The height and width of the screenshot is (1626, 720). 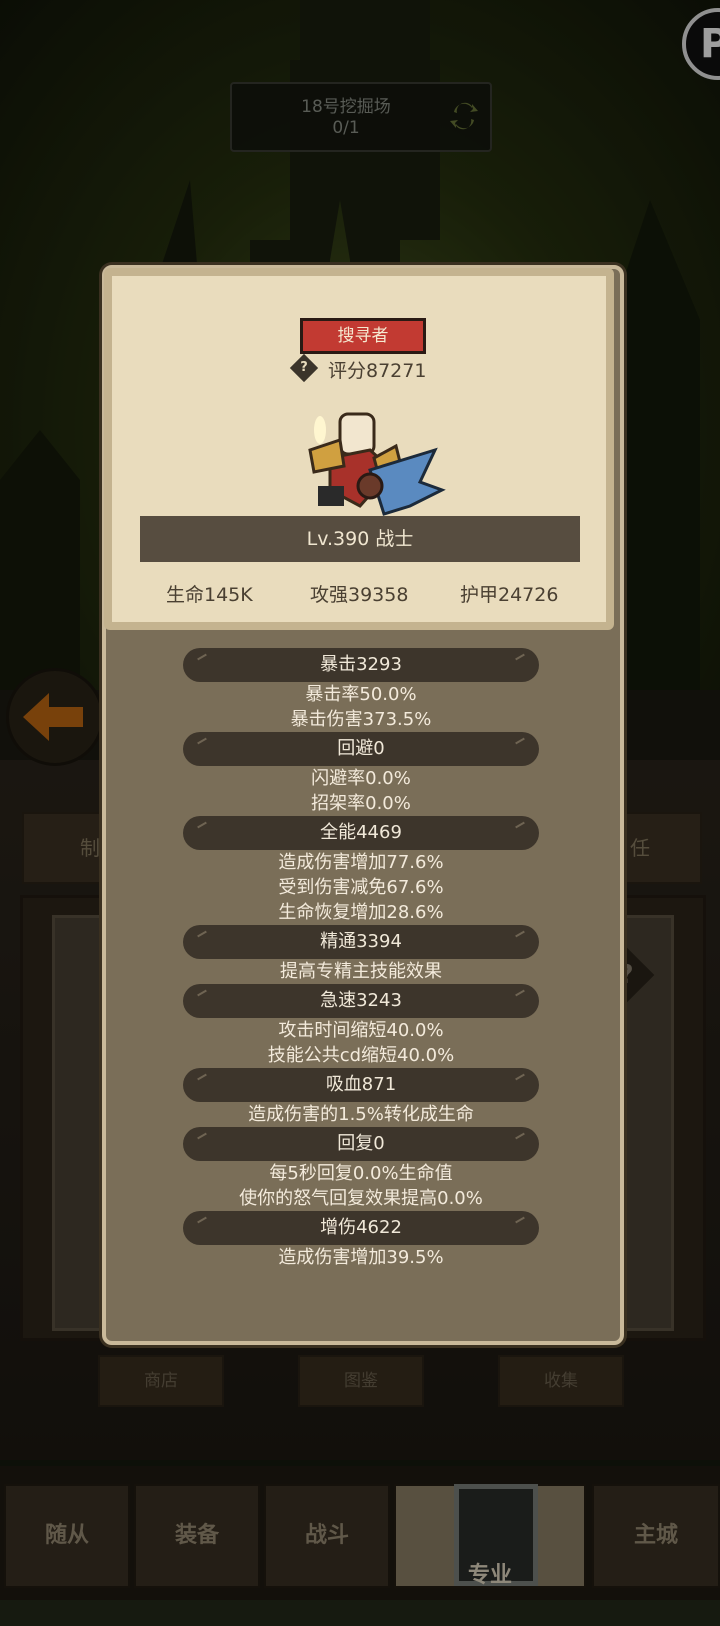 I want to click on hp-stat: 生命145K, so click(x=209, y=595).